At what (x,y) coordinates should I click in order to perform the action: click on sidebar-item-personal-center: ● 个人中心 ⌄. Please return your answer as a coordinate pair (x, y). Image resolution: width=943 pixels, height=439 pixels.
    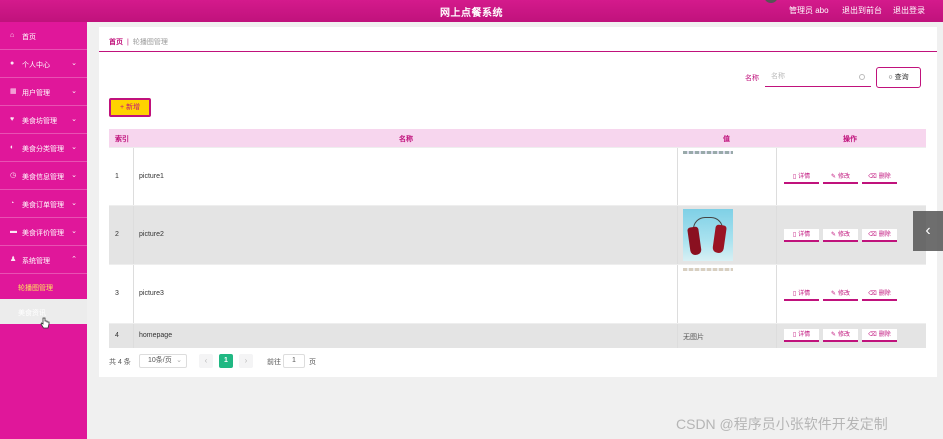
    Looking at the image, I should click on (43, 64).